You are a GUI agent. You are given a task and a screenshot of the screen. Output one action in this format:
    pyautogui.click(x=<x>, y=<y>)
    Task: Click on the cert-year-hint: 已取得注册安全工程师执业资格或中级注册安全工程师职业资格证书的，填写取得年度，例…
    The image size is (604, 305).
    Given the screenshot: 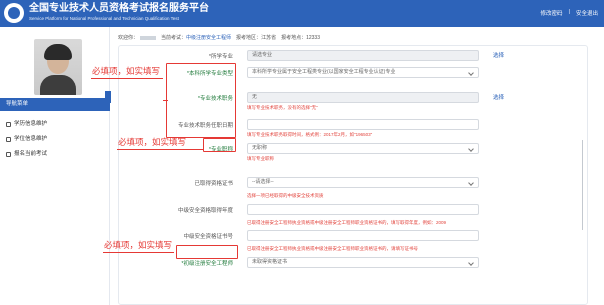 What is the action you would take?
    pyautogui.click(x=347, y=222)
    